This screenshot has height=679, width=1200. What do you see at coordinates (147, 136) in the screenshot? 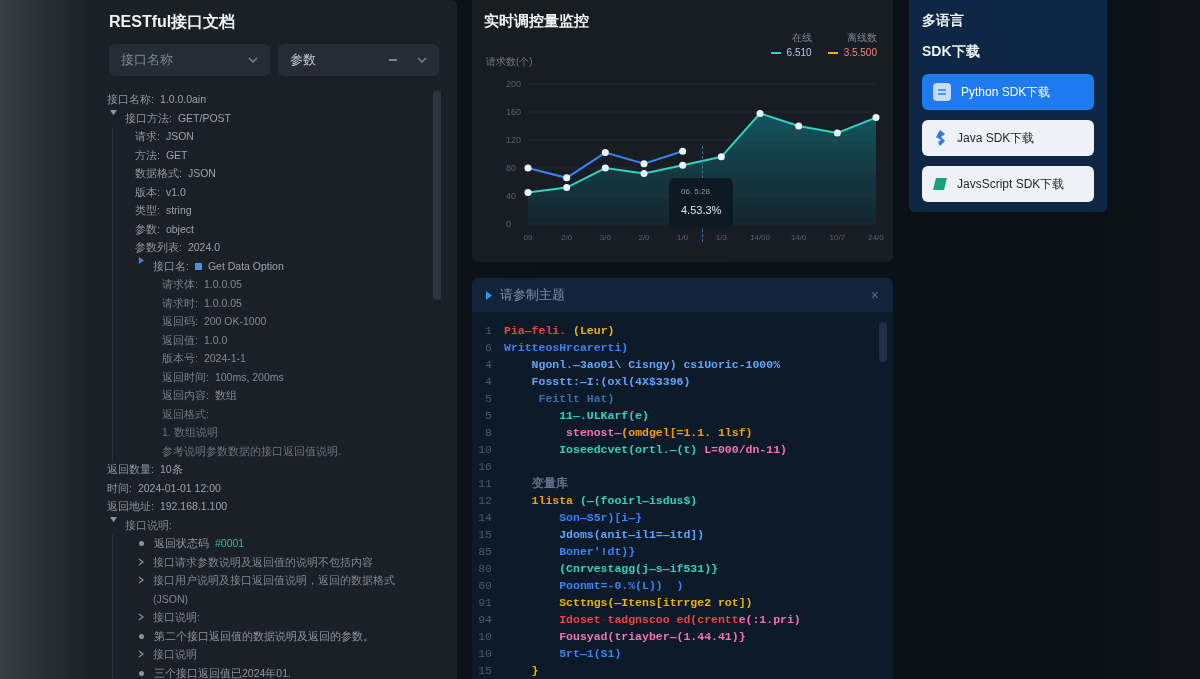
I see `doc-label: 请求:` at bounding box center [147, 136].